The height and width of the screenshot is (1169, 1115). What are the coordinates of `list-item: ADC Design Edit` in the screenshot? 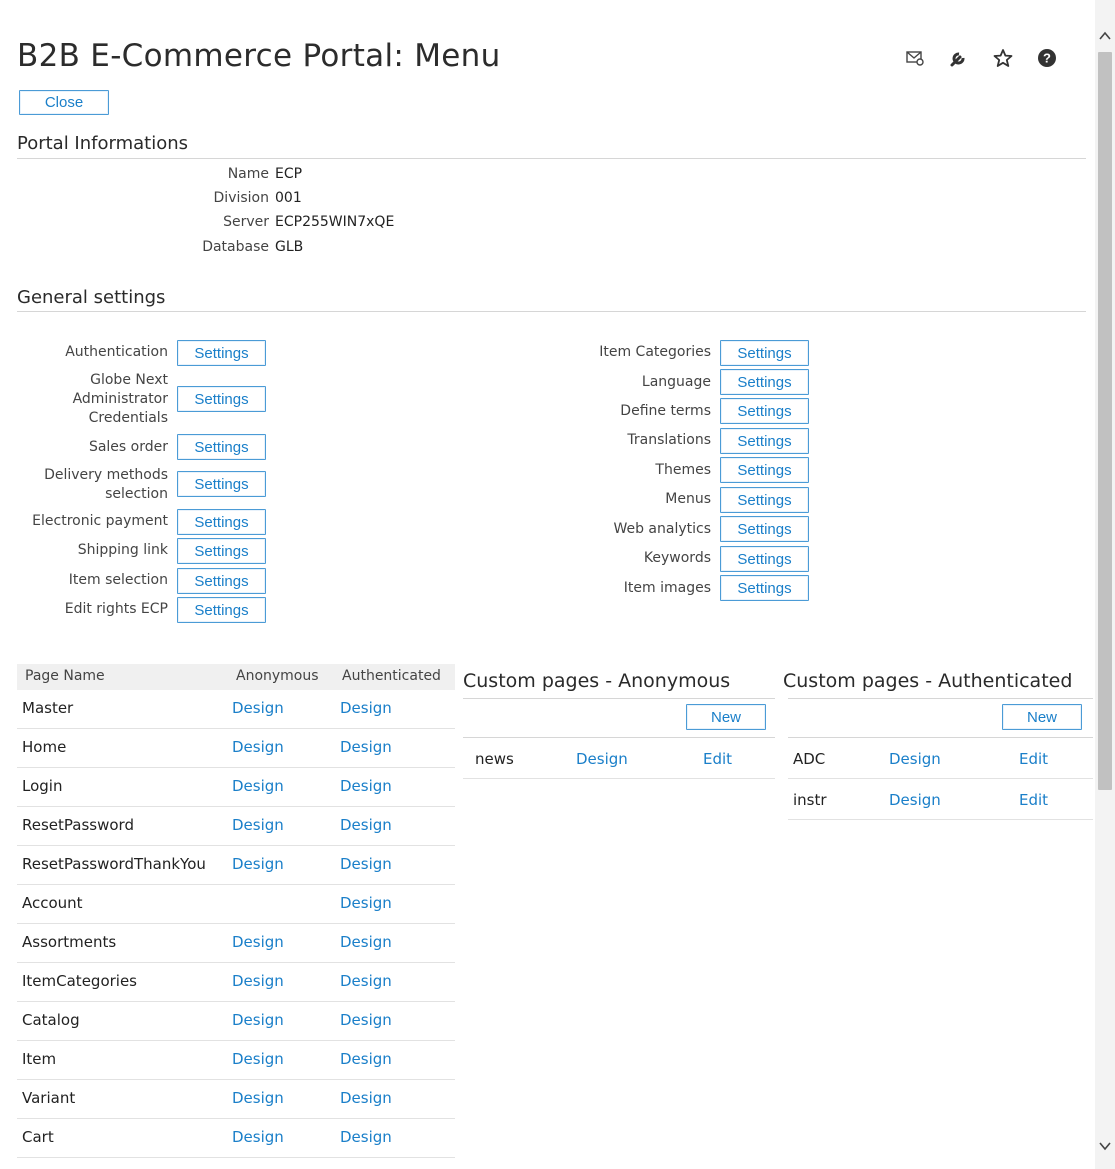 It's located at (940, 759).